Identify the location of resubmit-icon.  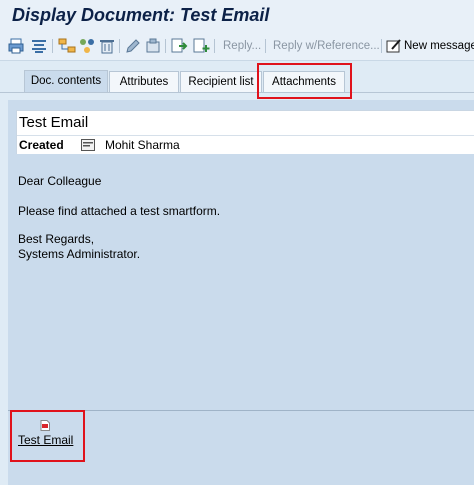
(153, 46).